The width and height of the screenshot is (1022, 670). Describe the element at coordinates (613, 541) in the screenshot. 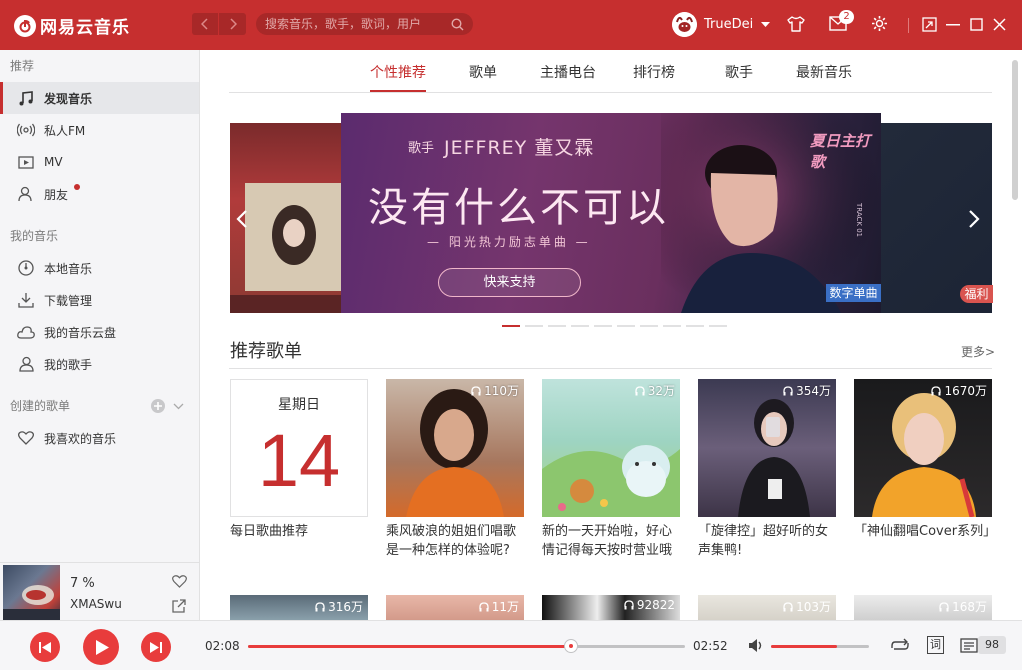

I see `playlist-caption: 新的一天开始啦，好心情记得每天按时营业哦` at that location.